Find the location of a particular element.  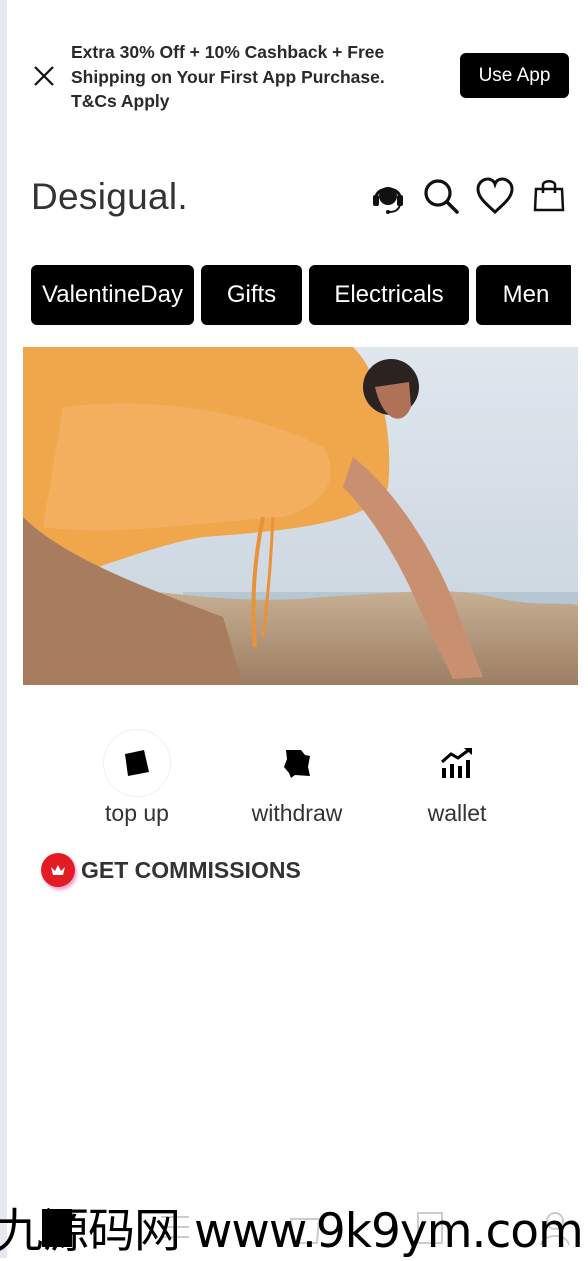

withdraw-label: withdraw is located at coordinates (297, 813).